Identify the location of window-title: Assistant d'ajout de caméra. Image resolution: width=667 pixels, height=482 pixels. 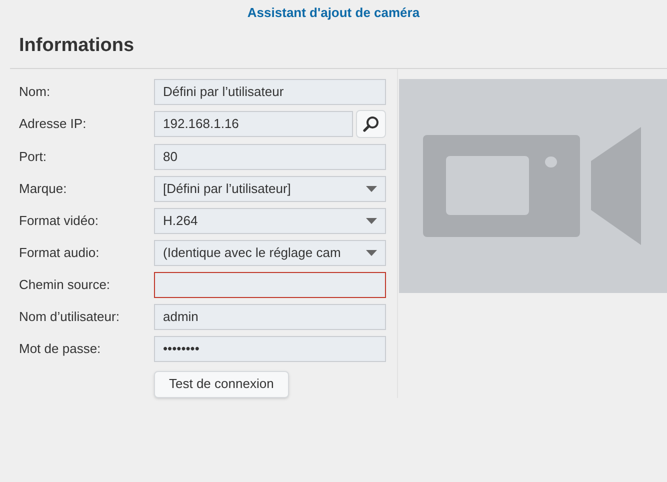
(333, 13).